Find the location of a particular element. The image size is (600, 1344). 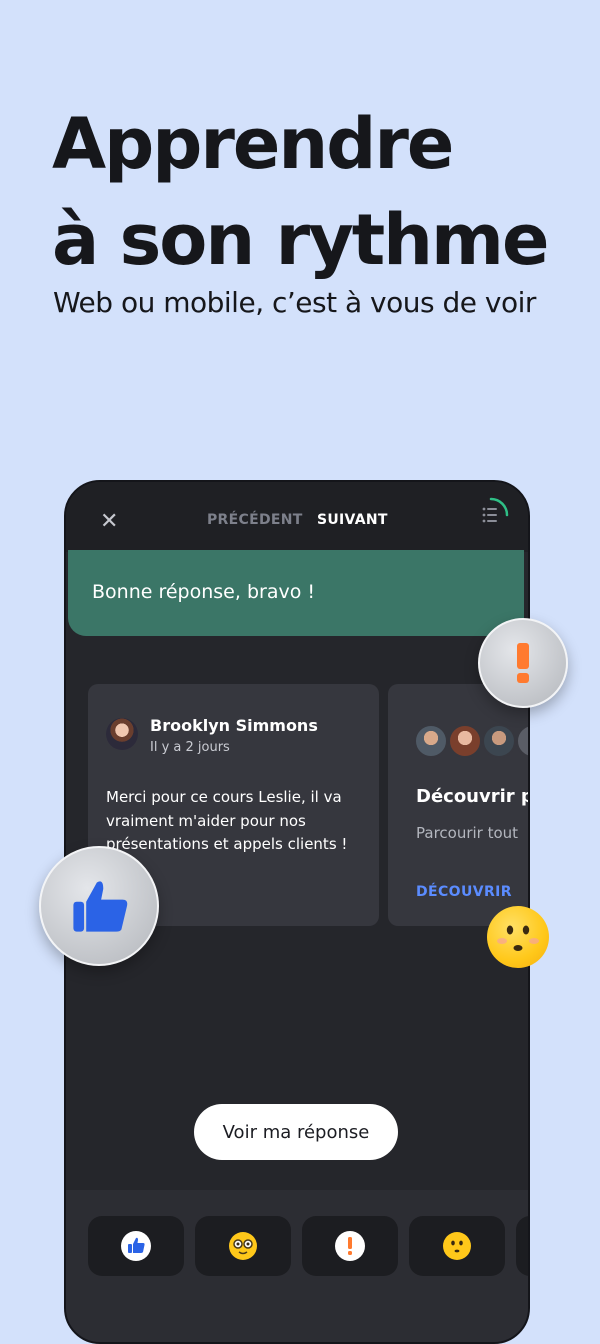

previous-button: PRÉCÉDENT is located at coordinates (255, 520).